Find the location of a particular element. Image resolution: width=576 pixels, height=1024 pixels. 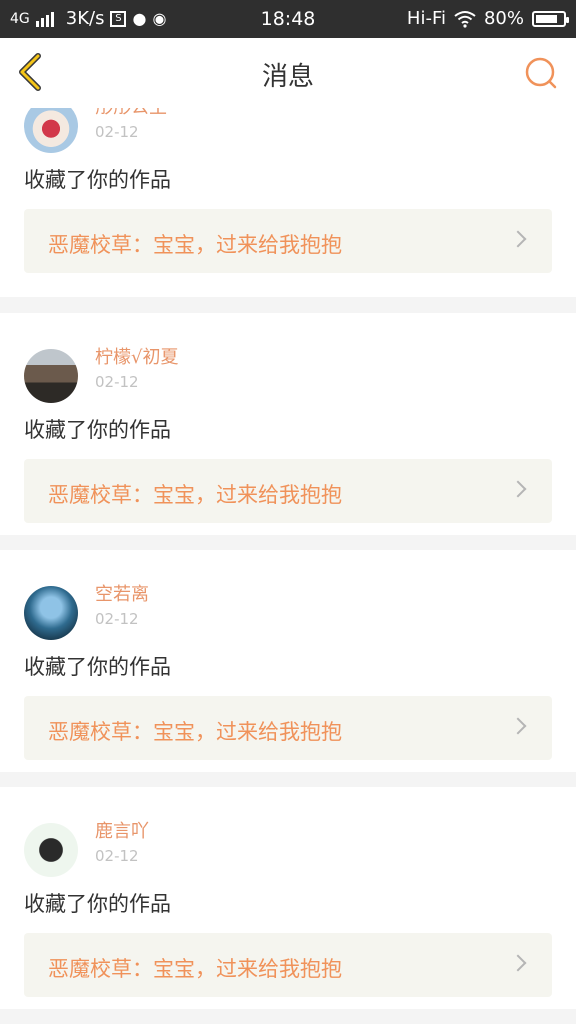

hifi-label: Hi-Fi is located at coordinates (426, 18).